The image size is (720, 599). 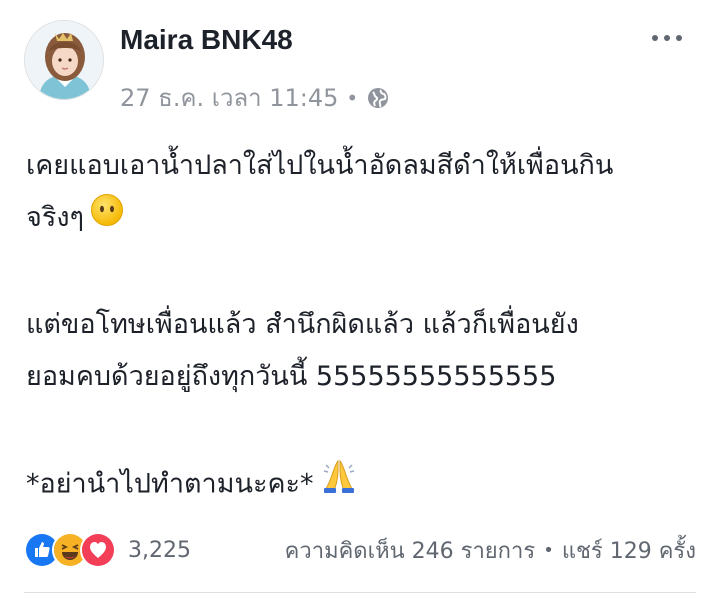 I want to click on shares-count-link: แชร์ 129 ครั้ง, so click(x=629, y=550).